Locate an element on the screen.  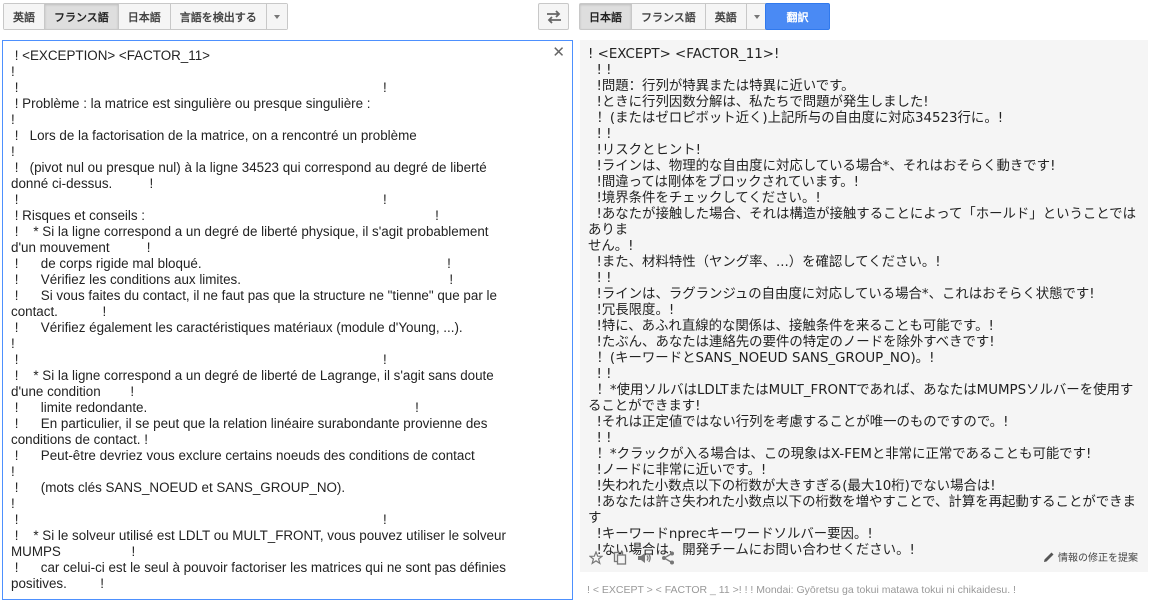
source-lang-dropdown is located at coordinates (276, 16).